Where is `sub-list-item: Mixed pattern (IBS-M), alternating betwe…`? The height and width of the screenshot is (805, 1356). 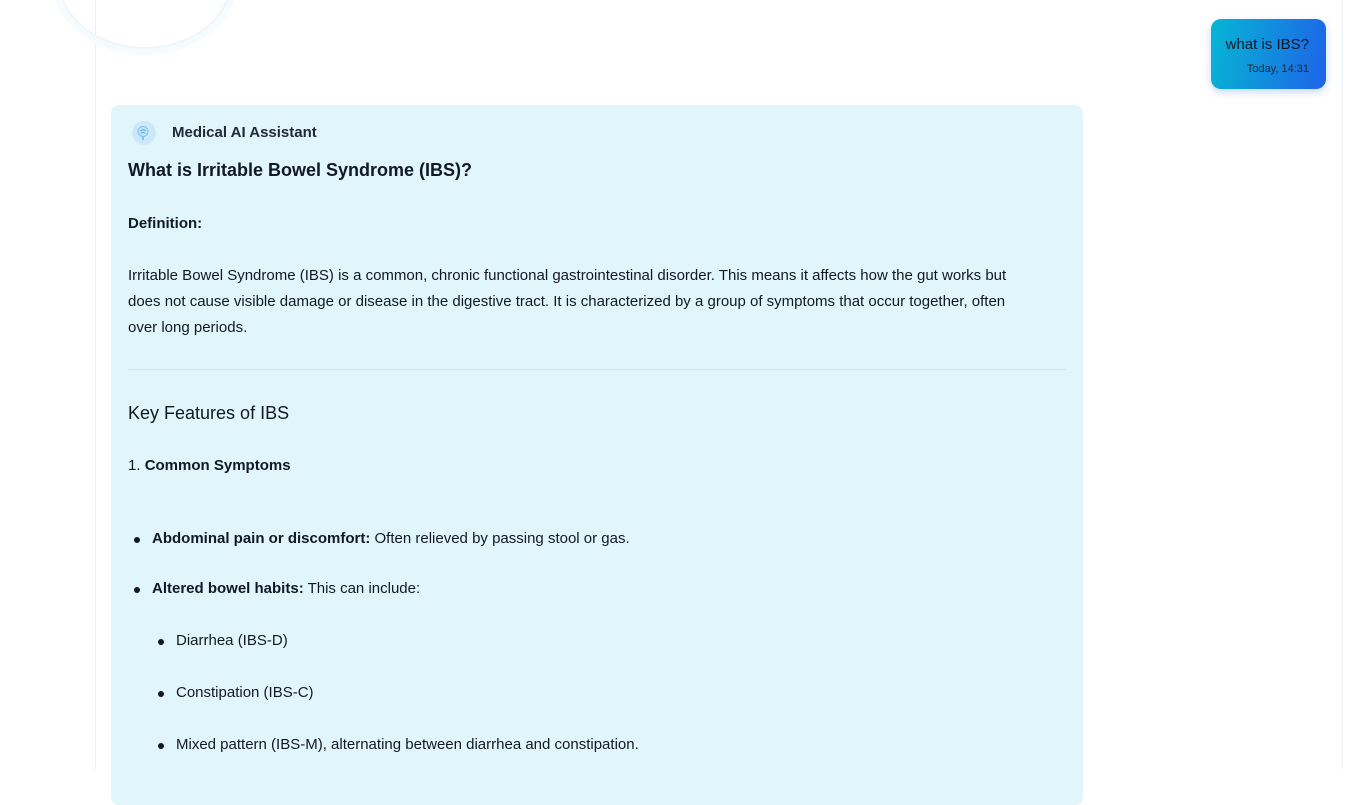
sub-list-item: Mixed pattern (IBS-M), alternating betwe… is located at coordinates (407, 744).